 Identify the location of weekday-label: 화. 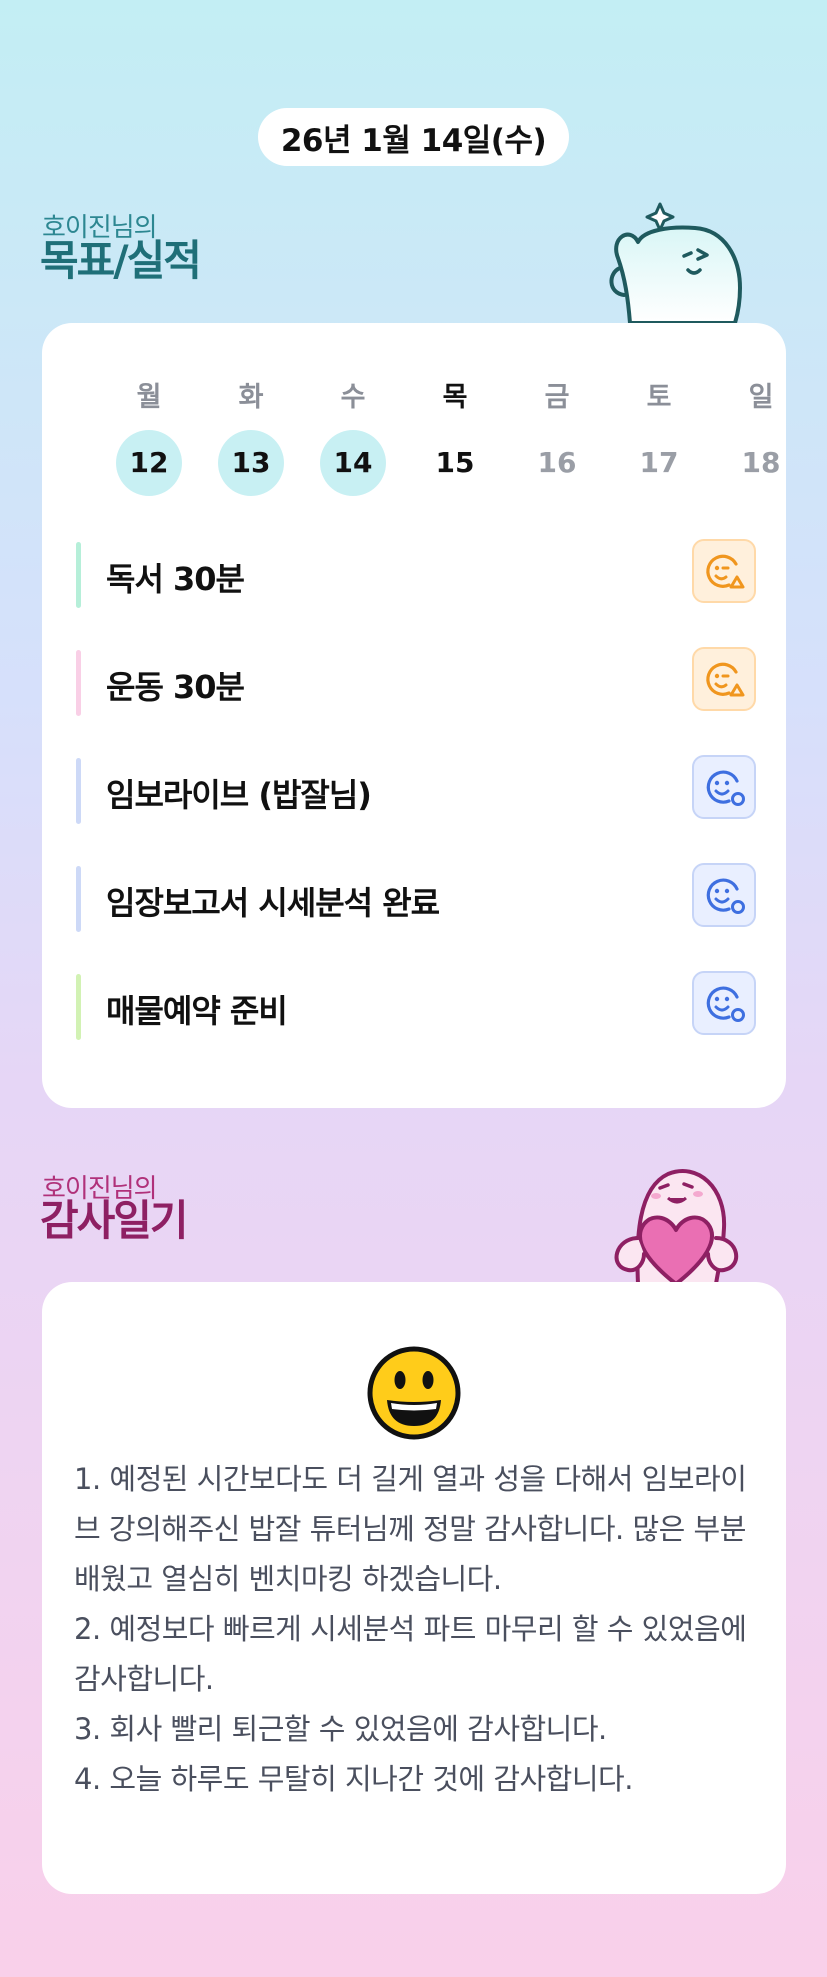
(251, 397).